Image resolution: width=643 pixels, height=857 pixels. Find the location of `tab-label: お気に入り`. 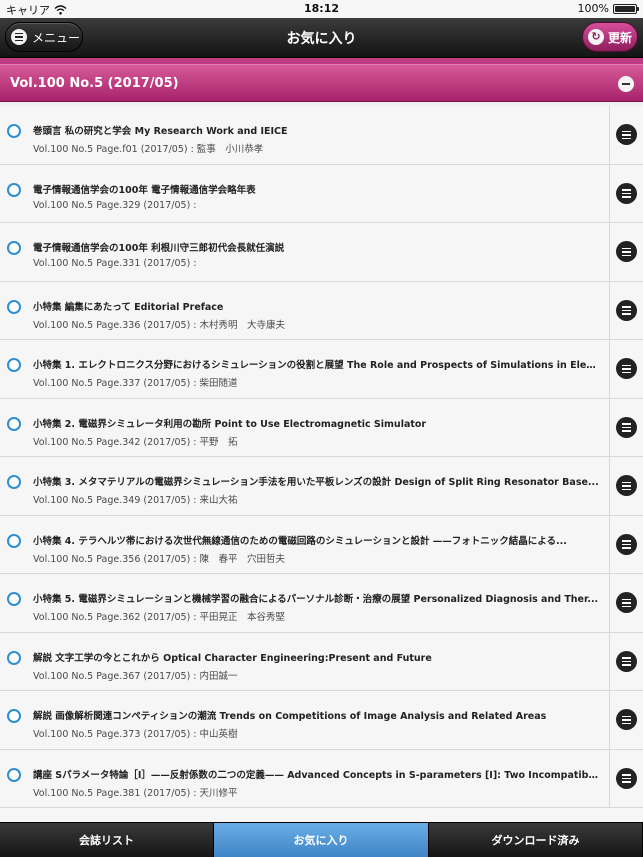

tab-label: お気に入り is located at coordinates (321, 840).